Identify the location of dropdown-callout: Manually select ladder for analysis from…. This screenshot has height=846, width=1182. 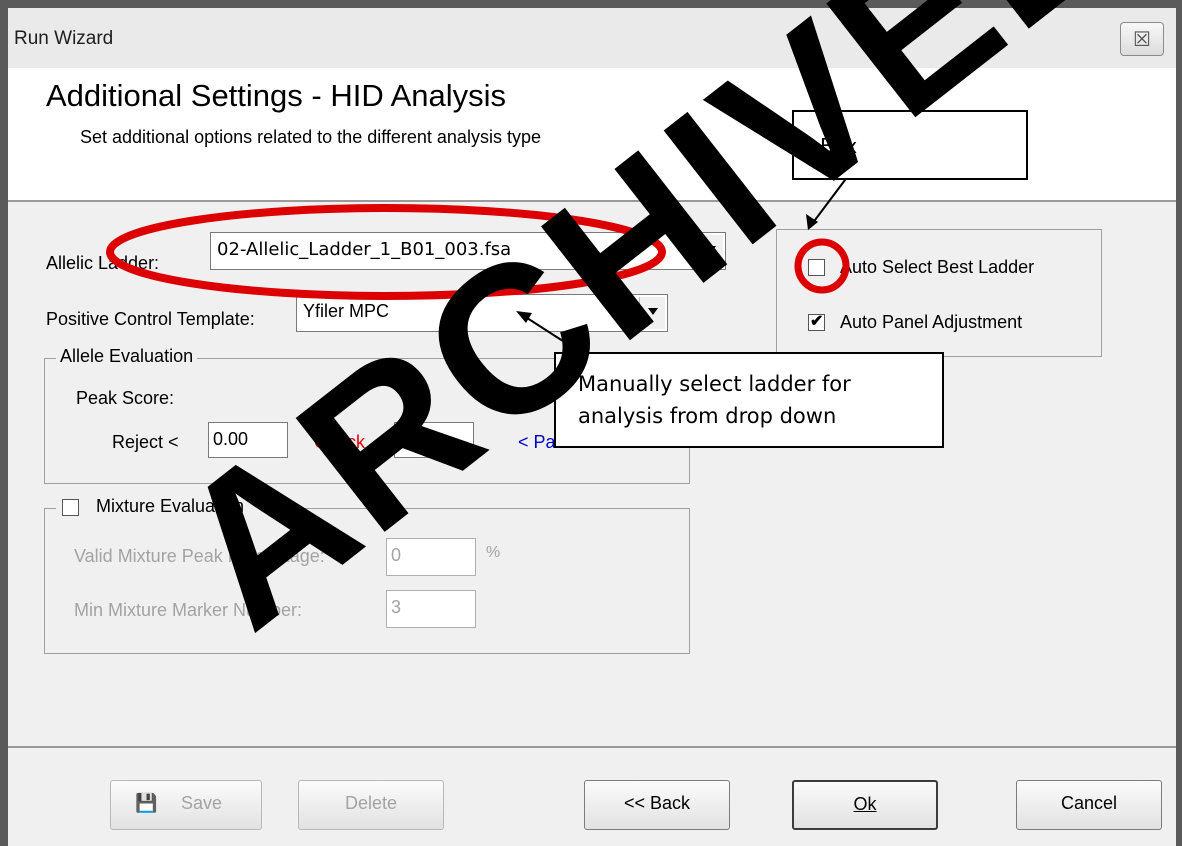
(749, 400).